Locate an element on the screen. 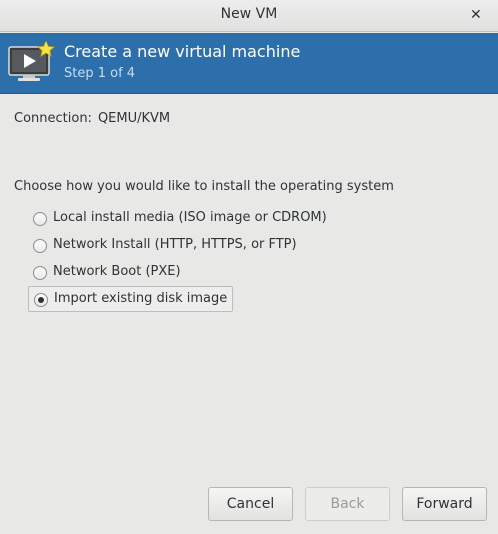 The height and width of the screenshot is (534, 498). radio-network-boot: Network Boot (PXE) is located at coordinates (107, 273).